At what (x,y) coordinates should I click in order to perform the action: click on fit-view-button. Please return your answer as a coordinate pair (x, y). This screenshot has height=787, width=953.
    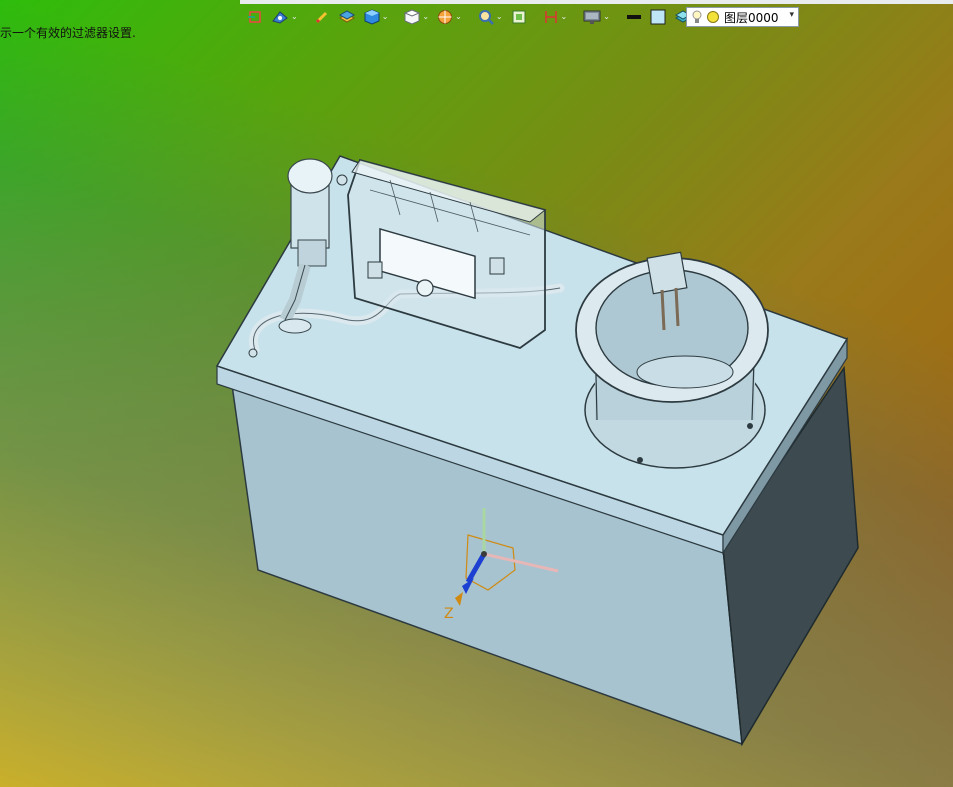
    Looking at the image, I should click on (519, 17).